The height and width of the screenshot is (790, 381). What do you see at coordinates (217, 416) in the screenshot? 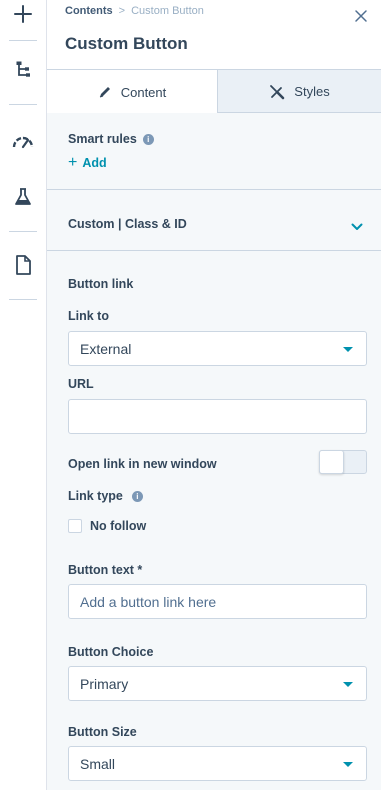
I see `url-input` at bounding box center [217, 416].